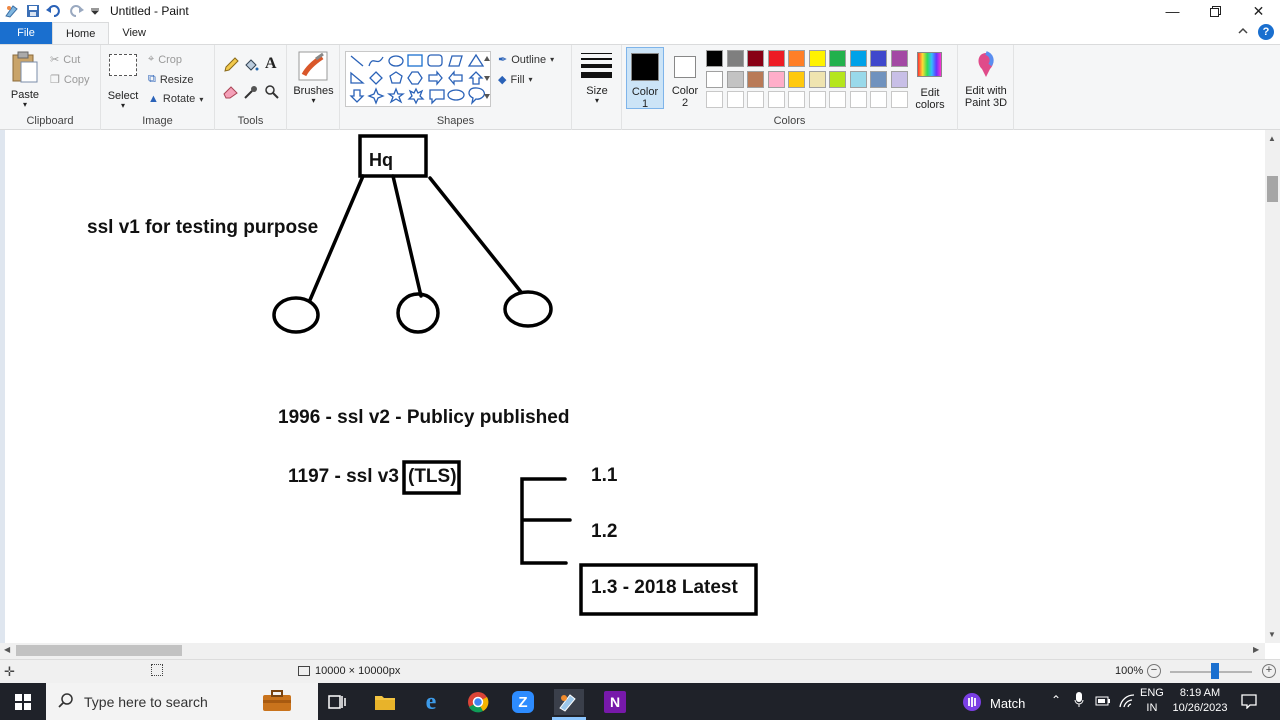  Describe the element at coordinates (99, 650) in the screenshot. I see `horizontal-scroll-thumb` at that location.